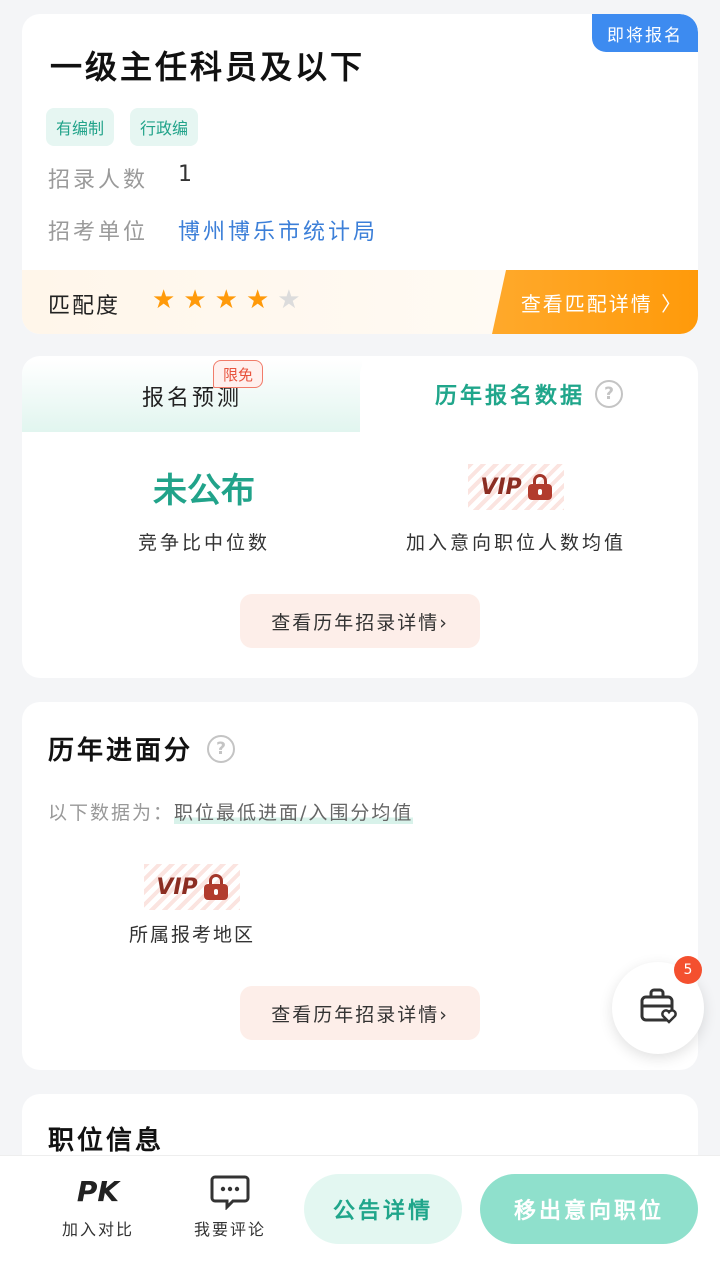 The image size is (720, 1263). Describe the element at coordinates (98, 180) in the screenshot. I see `recruit-count-label: 招录人数` at that location.